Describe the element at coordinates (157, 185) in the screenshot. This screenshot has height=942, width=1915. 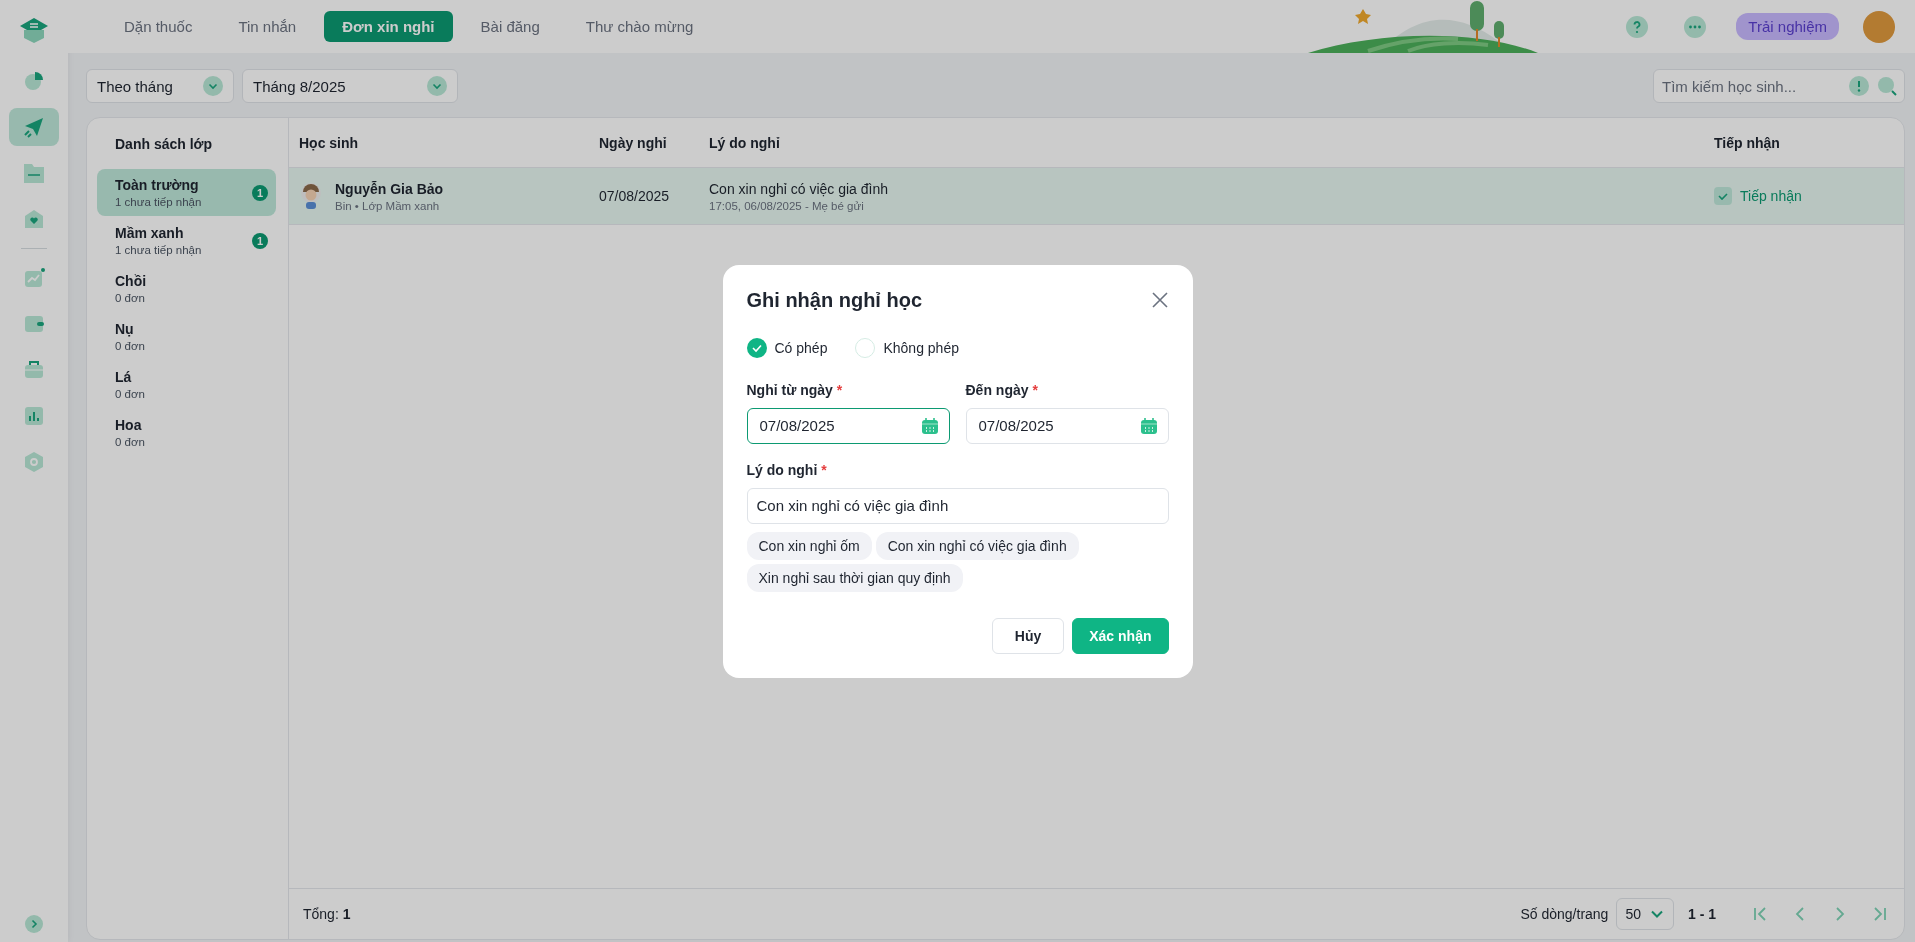
I see `class-name: Toàn trường` at that location.